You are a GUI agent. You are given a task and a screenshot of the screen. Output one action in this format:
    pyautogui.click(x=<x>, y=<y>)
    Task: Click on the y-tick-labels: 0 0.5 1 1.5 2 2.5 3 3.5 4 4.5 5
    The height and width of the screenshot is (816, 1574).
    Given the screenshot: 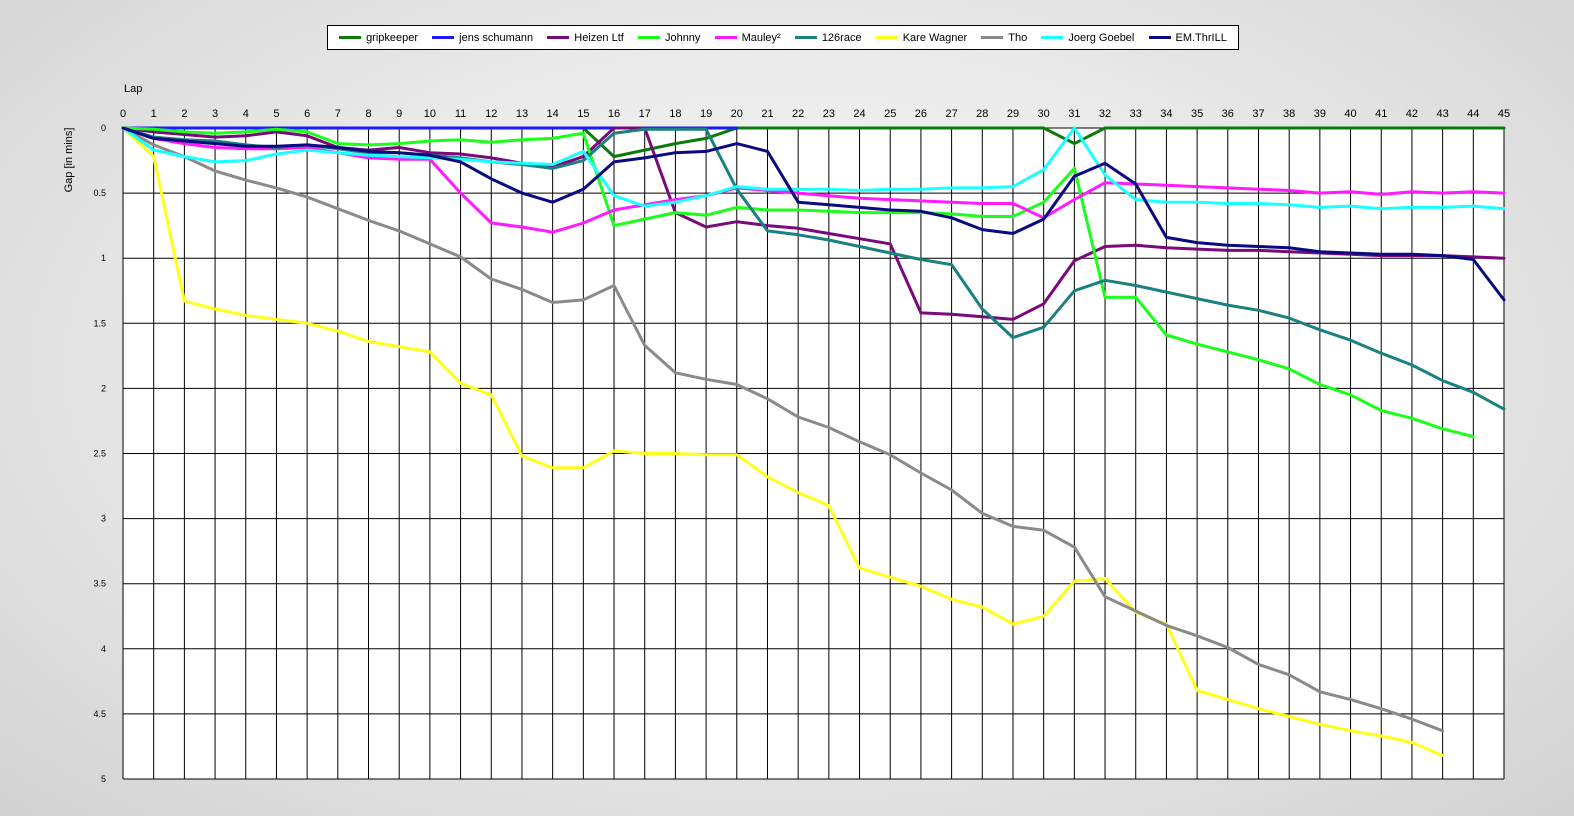 What is the action you would take?
    pyautogui.click(x=99, y=453)
    